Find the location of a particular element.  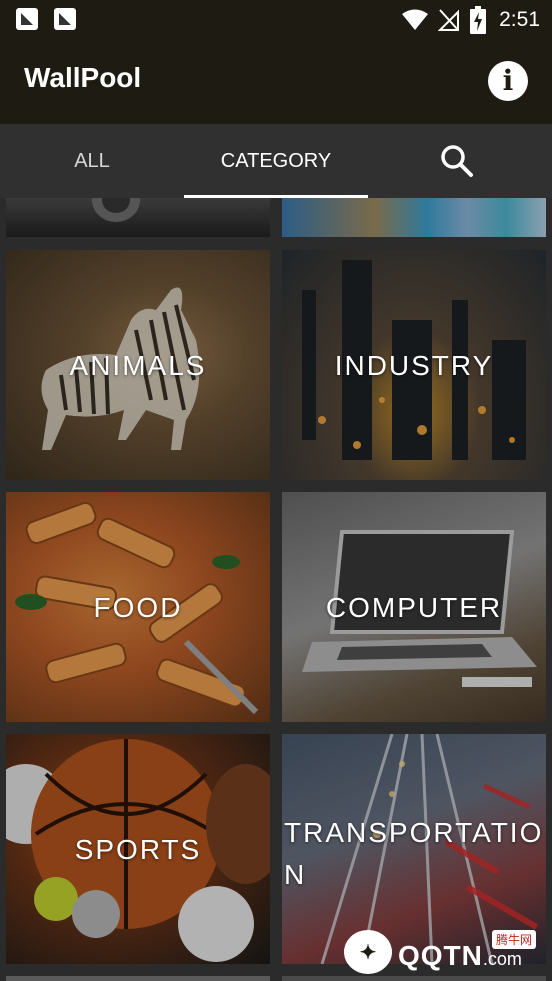

category-label: FOOD is located at coordinates (138, 607).